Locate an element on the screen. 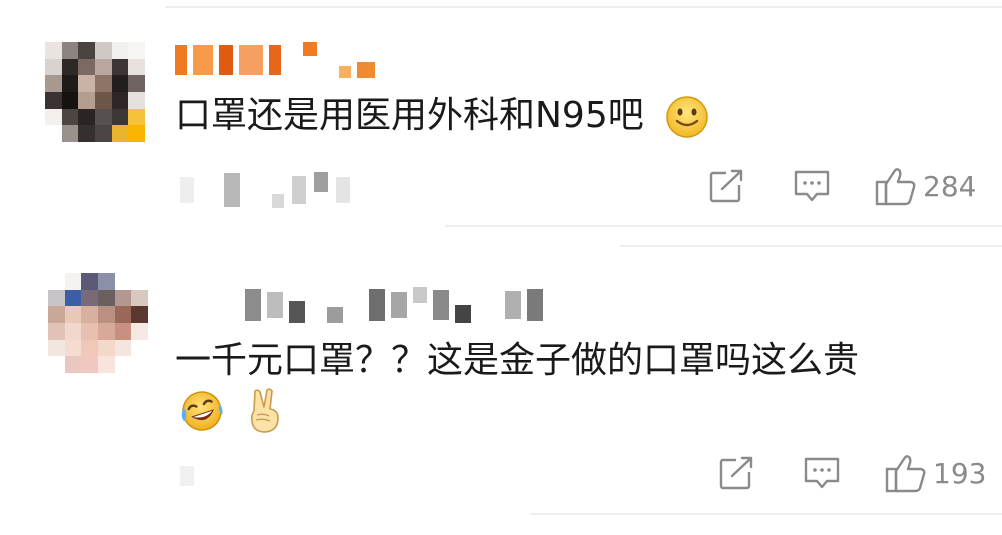 The width and height of the screenshot is (1002, 535). laughing-crying-emoji is located at coordinates (202, 411).